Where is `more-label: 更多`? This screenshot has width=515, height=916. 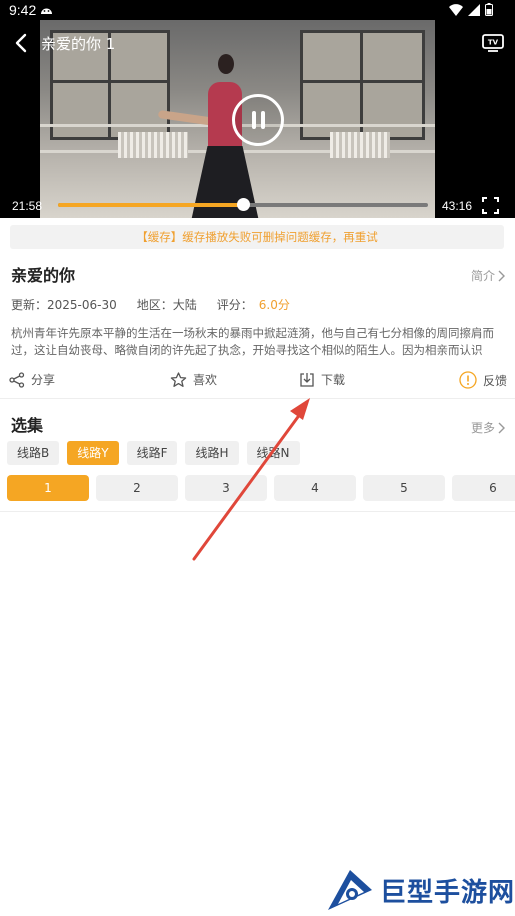
more-label: 更多 is located at coordinates (482, 428).